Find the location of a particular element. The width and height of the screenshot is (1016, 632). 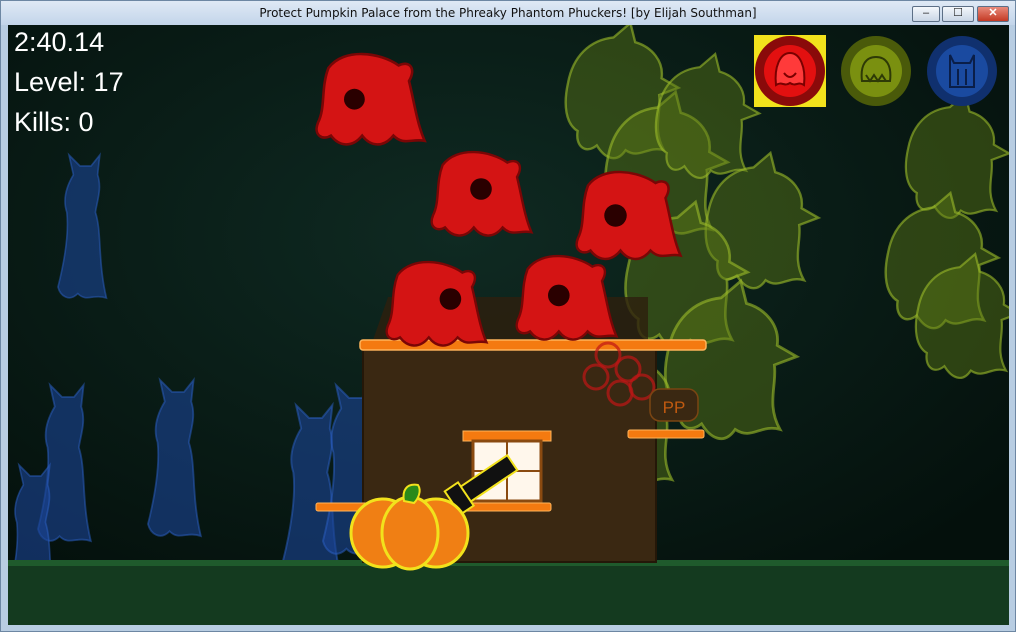

timer: 2:40.14 is located at coordinates (59, 42).